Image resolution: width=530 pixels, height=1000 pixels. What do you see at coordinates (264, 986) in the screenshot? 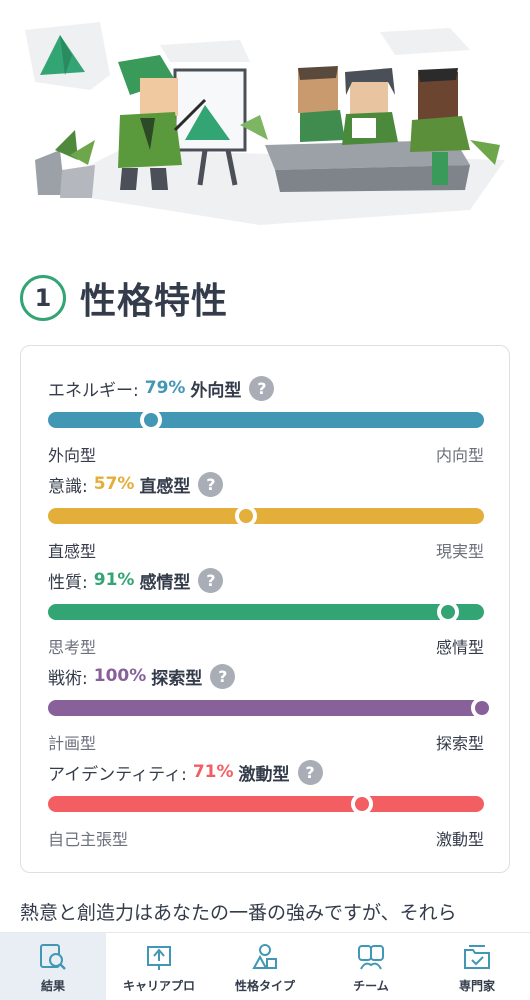
I see `tab-label: 性格タイプ` at bounding box center [264, 986].